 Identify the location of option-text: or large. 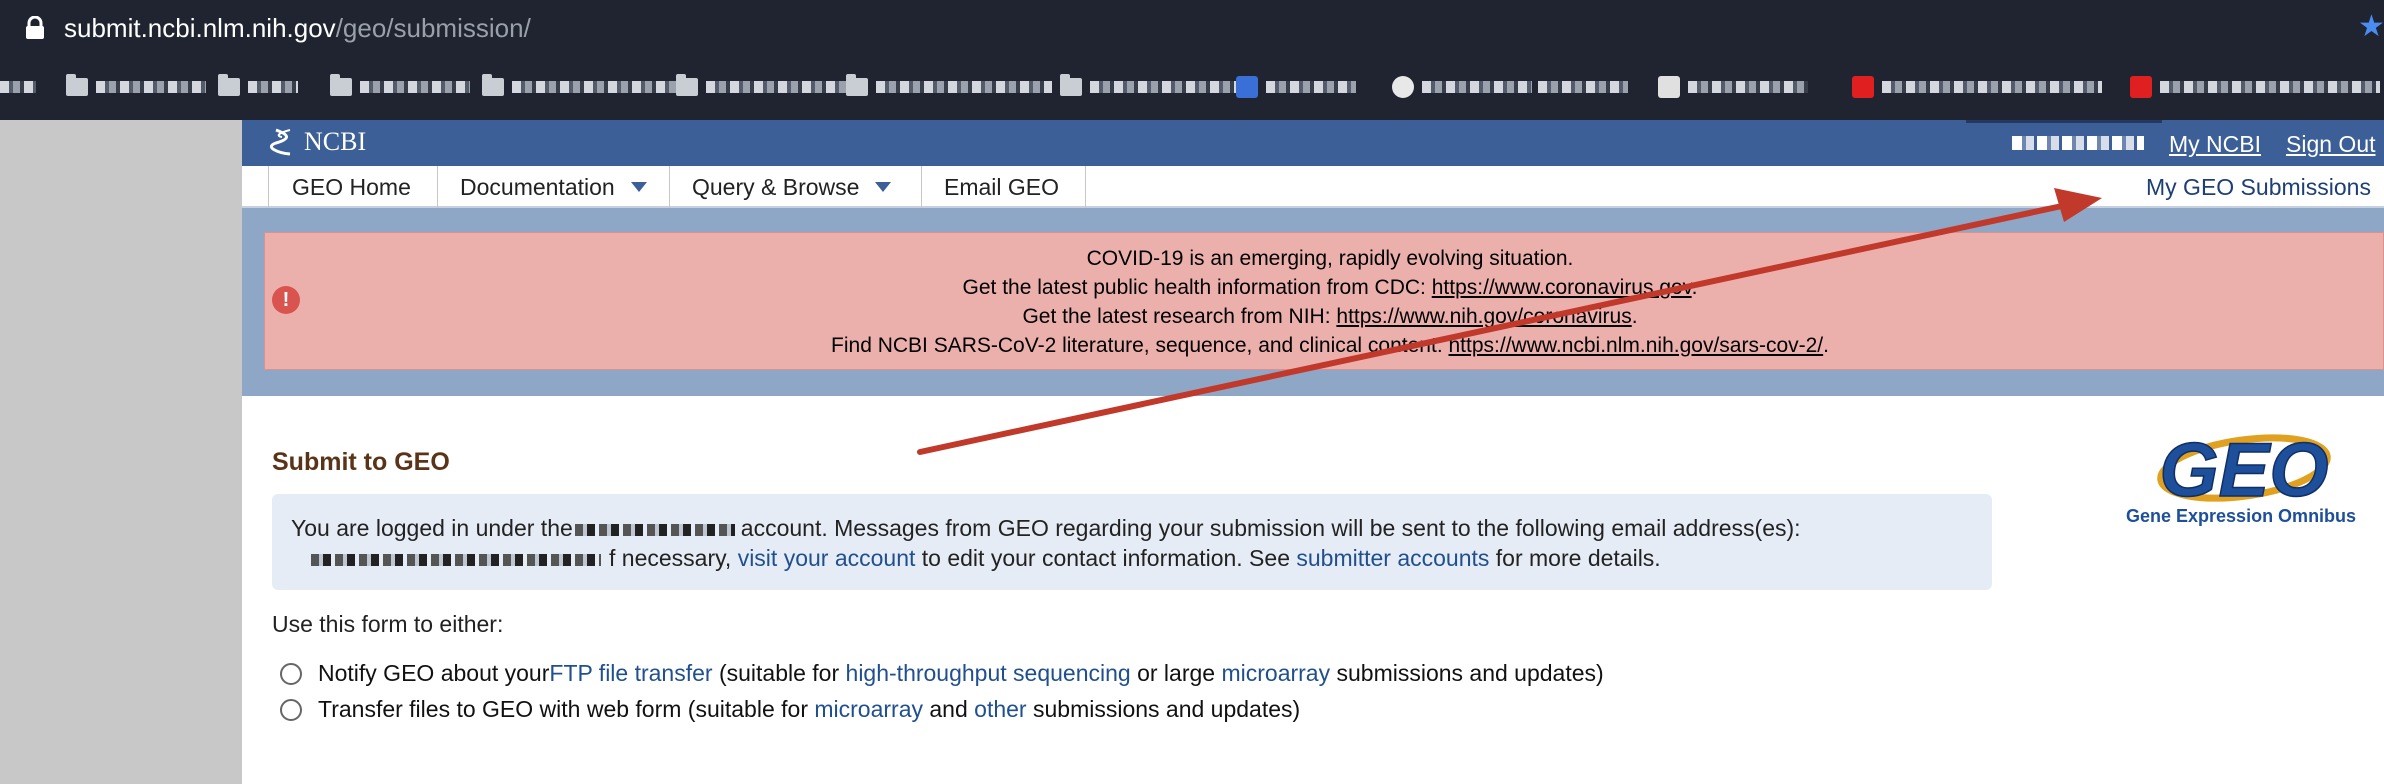
(1176, 673).